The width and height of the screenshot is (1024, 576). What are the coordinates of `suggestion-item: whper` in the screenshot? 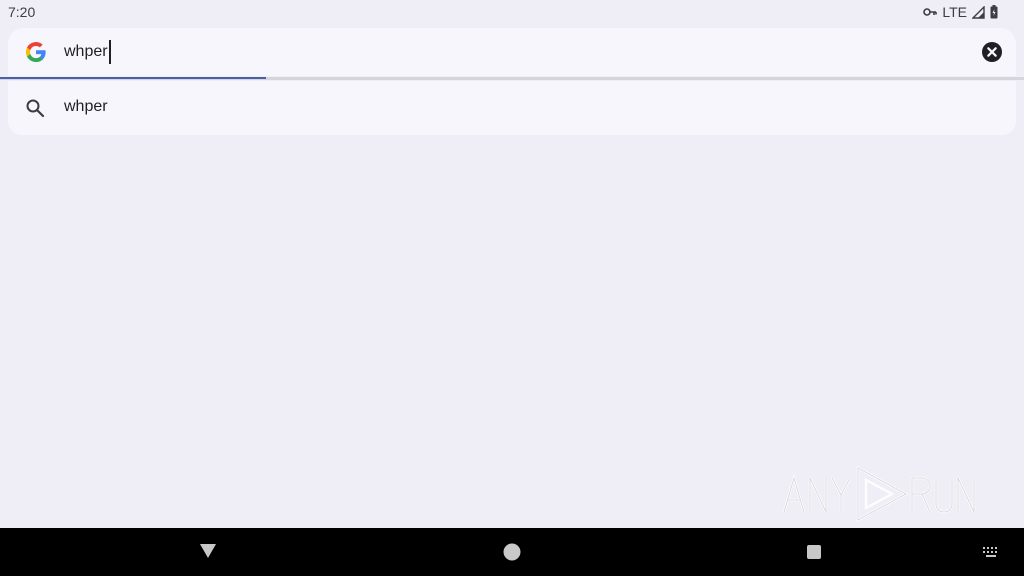 It's located at (512, 108).